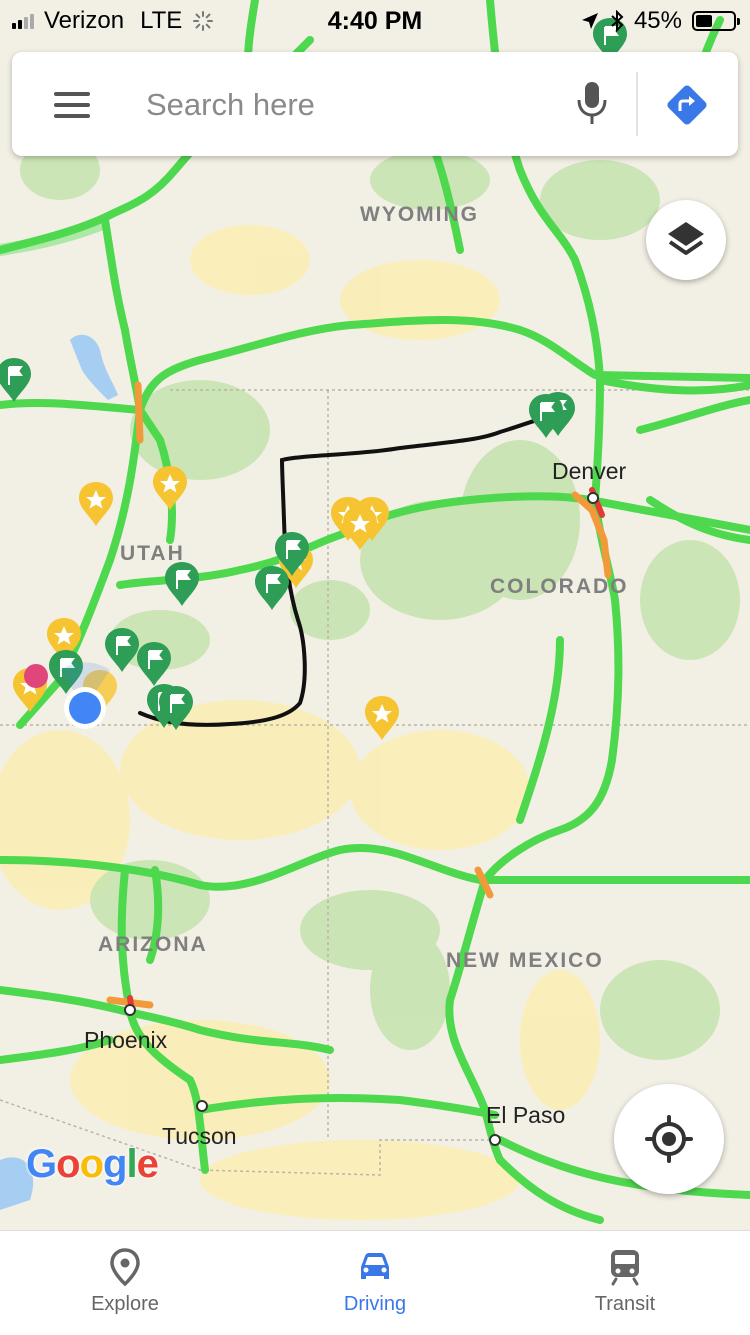  What do you see at coordinates (525, 960) in the screenshot?
I see `region-label-new-mexico: NEW MEXICO` at bounding box center [525, 960].